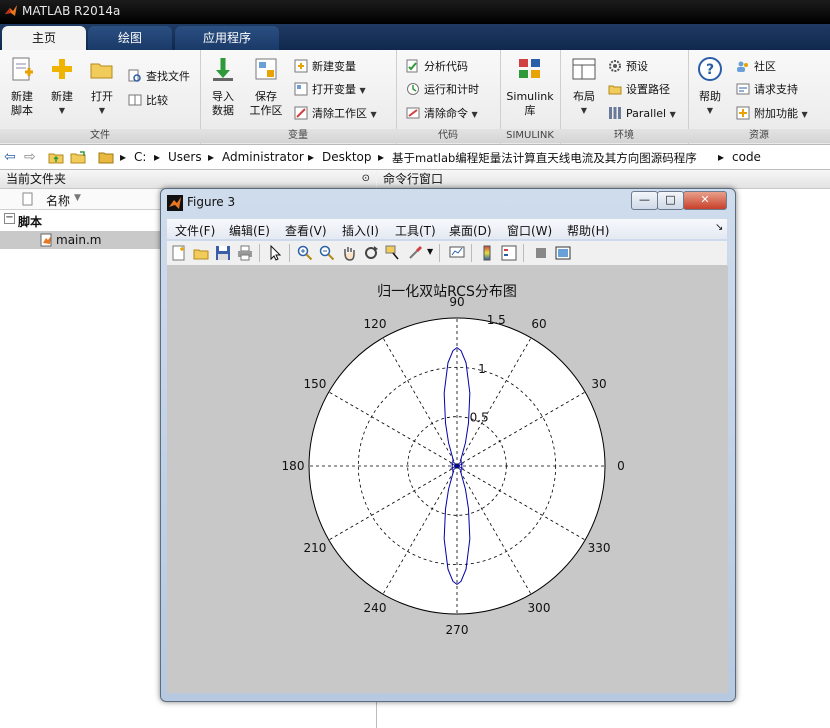  I want to click on compare-icon, so click(135, 100).